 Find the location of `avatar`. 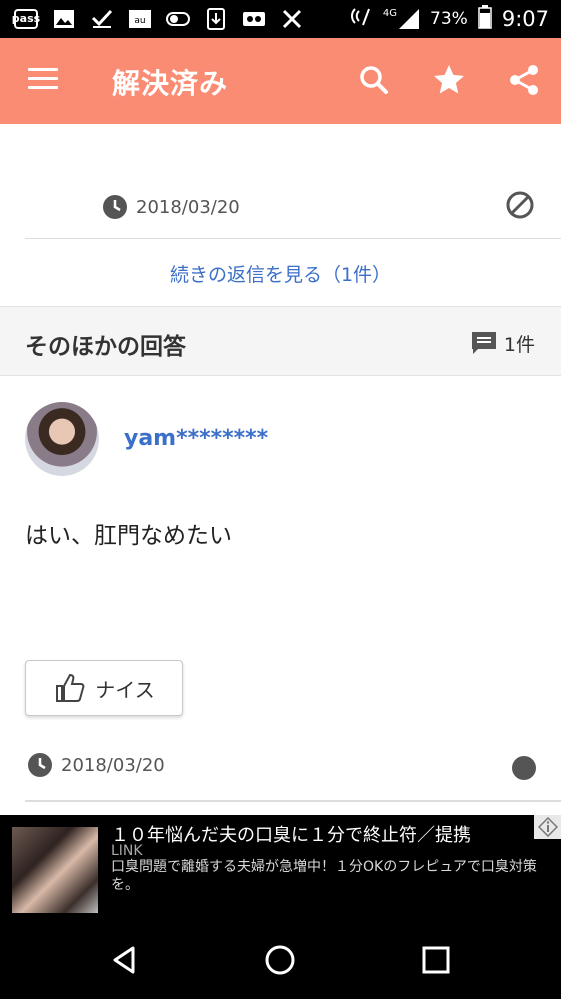

avatar is located at coordinates (62, 439).